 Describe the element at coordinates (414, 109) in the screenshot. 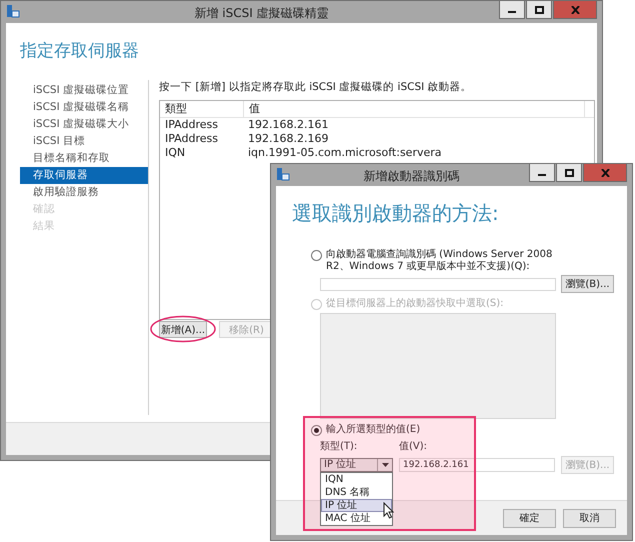

I see `column-header: 值` at that location.